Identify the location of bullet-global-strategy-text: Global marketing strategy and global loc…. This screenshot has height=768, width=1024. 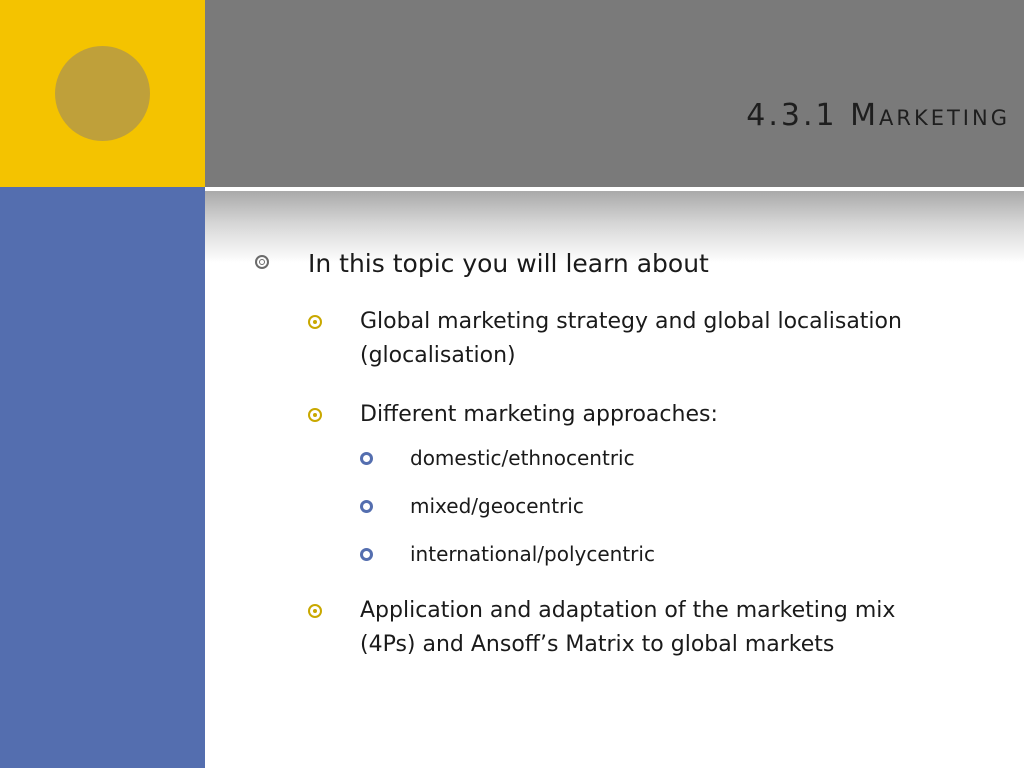
(631, 338).